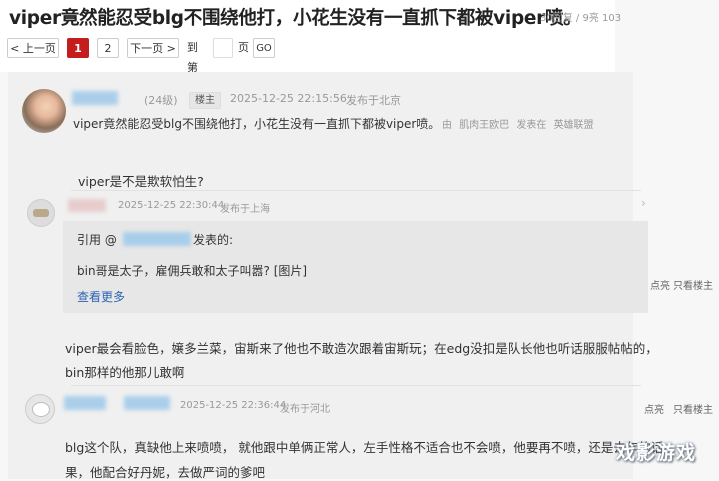 The image size is (719, 481). Describe the element at coordinates (693, 284) in the screenshot. I see `reply1-op-only-button: 只看楼主` at that location.